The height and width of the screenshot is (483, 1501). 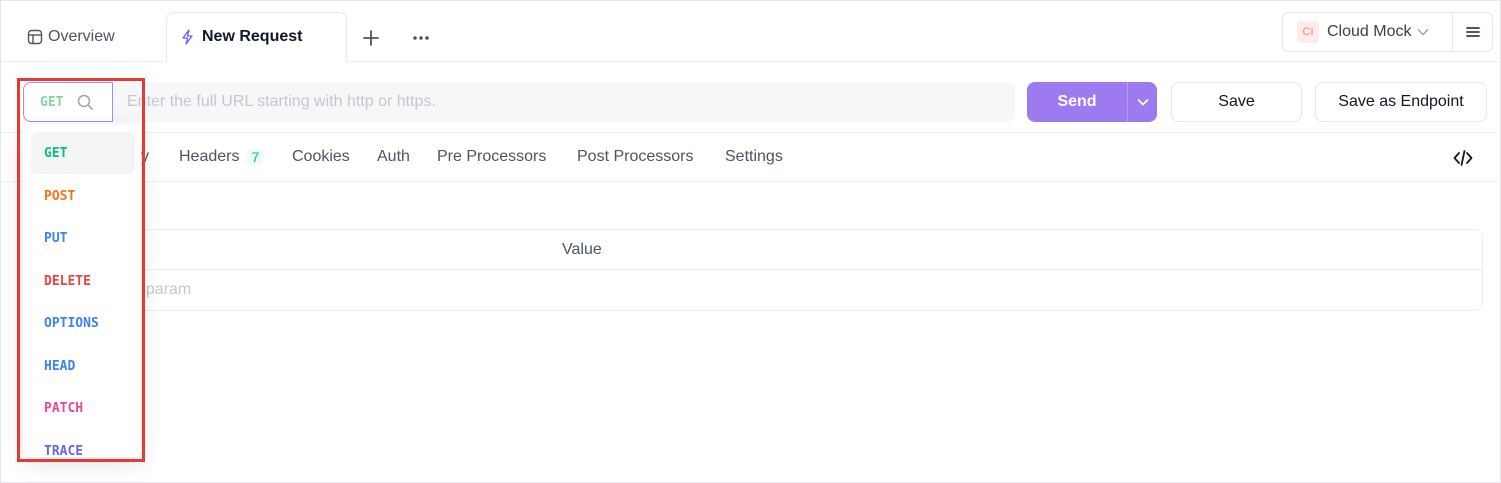 I want to click on method-option-post: POST, so click(x=83, y=196).